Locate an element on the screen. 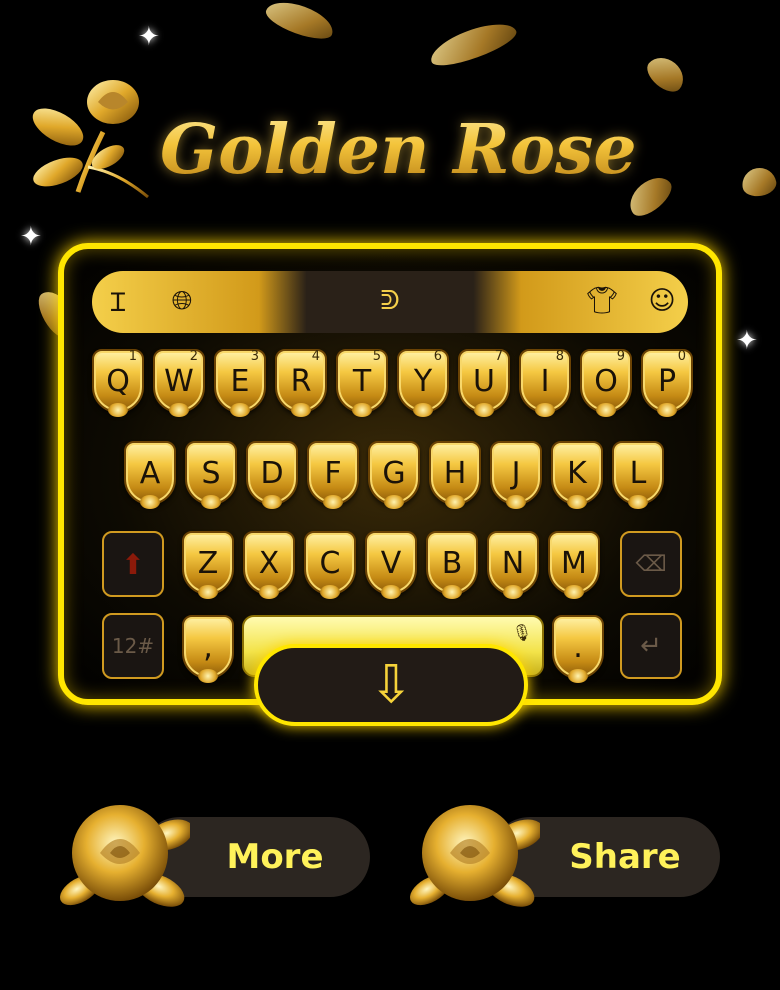  key-i: I8 is located at coordinates (545, 383).